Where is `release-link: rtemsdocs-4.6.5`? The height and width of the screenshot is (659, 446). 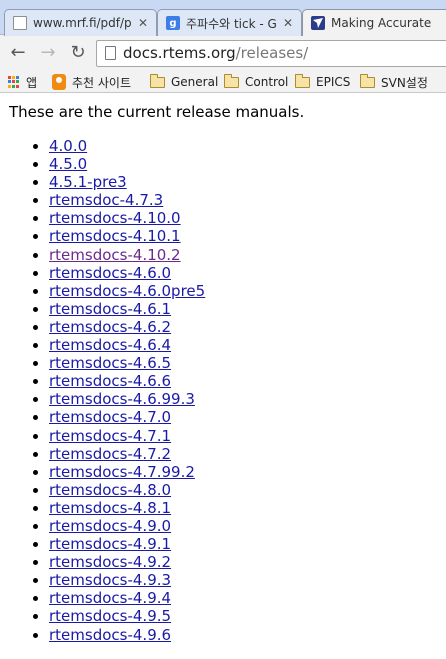
release-link: rtemsdocs-4.6.5 is located at coordinates (110, 363).